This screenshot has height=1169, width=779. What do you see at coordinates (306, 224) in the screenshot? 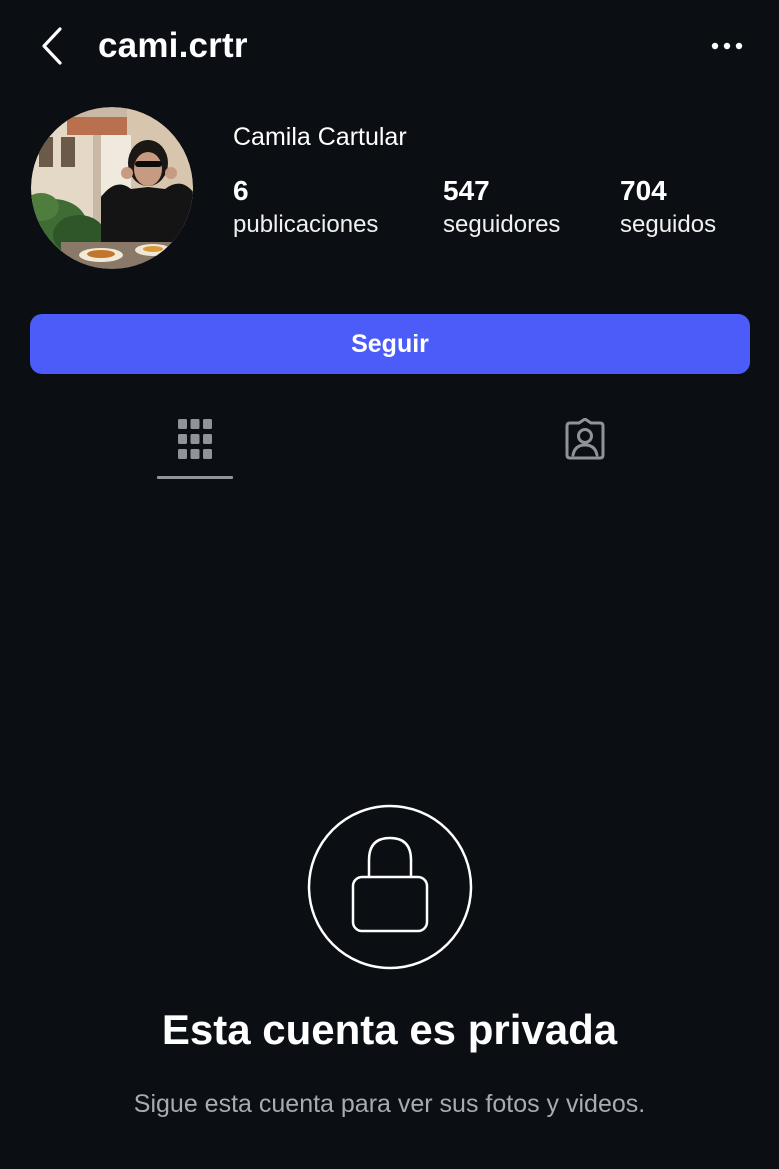
I see `posts-label: publicaciones` at bounding box center [306, 224].